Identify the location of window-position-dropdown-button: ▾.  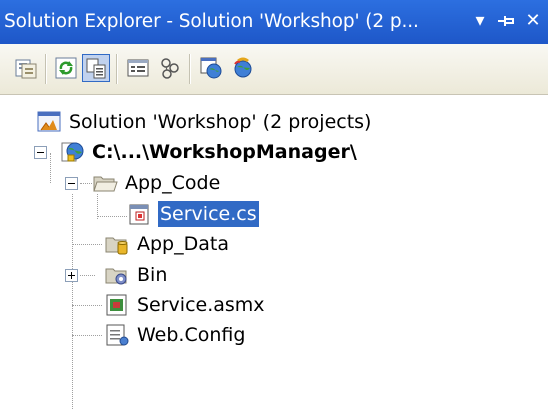
(480, 21).